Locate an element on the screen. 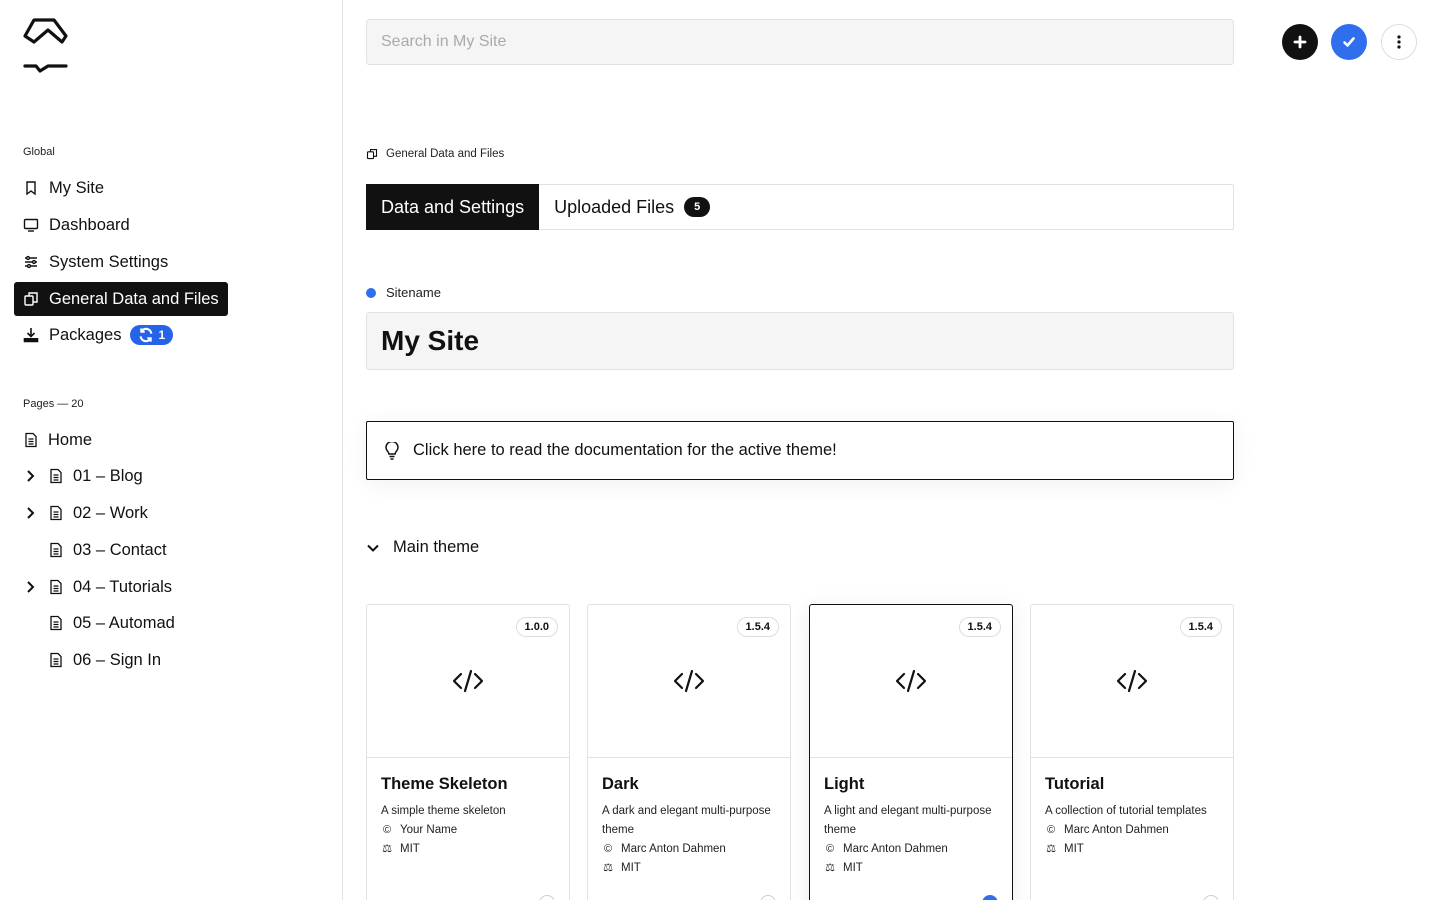  theme-author: Your Name is located at coordinates (429, 830).